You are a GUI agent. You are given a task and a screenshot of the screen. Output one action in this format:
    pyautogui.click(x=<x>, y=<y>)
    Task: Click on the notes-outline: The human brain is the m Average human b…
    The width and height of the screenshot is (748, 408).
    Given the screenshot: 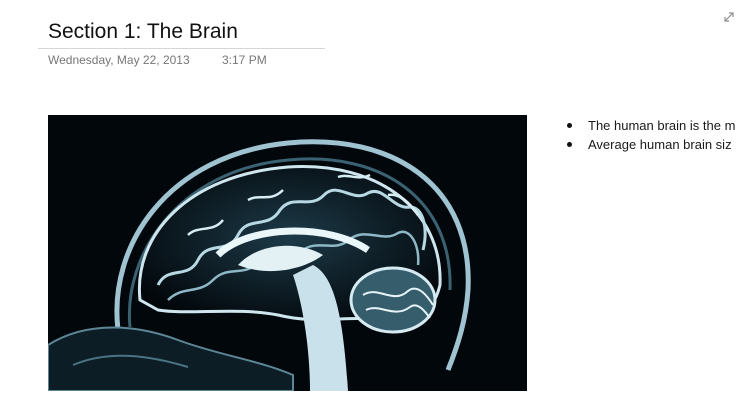 What is the action you would take?
    pyautogui.click(x=655, y=135)
    